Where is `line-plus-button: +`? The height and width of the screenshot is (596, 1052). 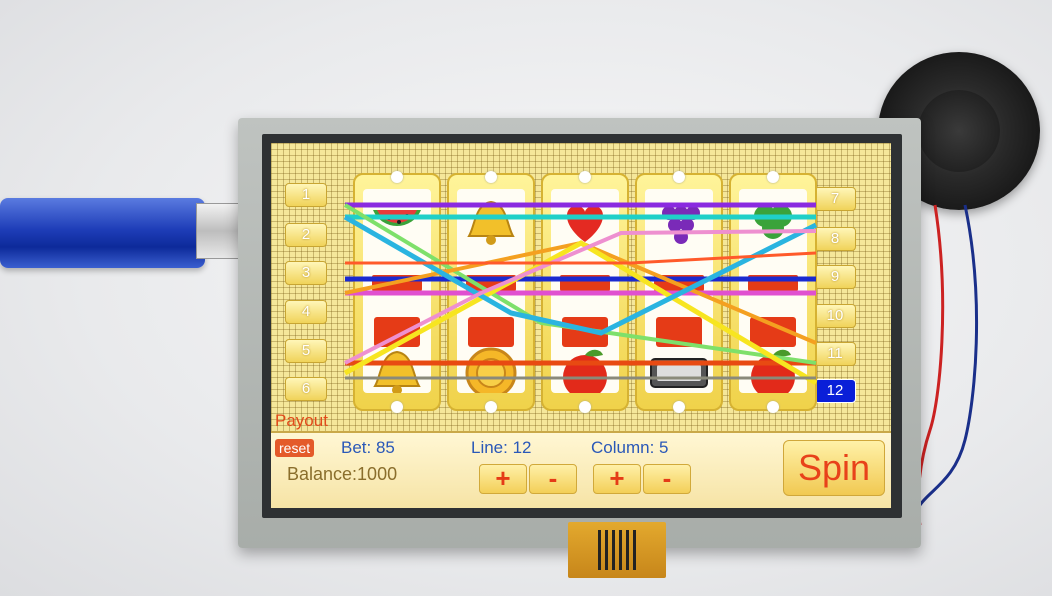
line-plus-button: + is located at coordinates (503, 479).